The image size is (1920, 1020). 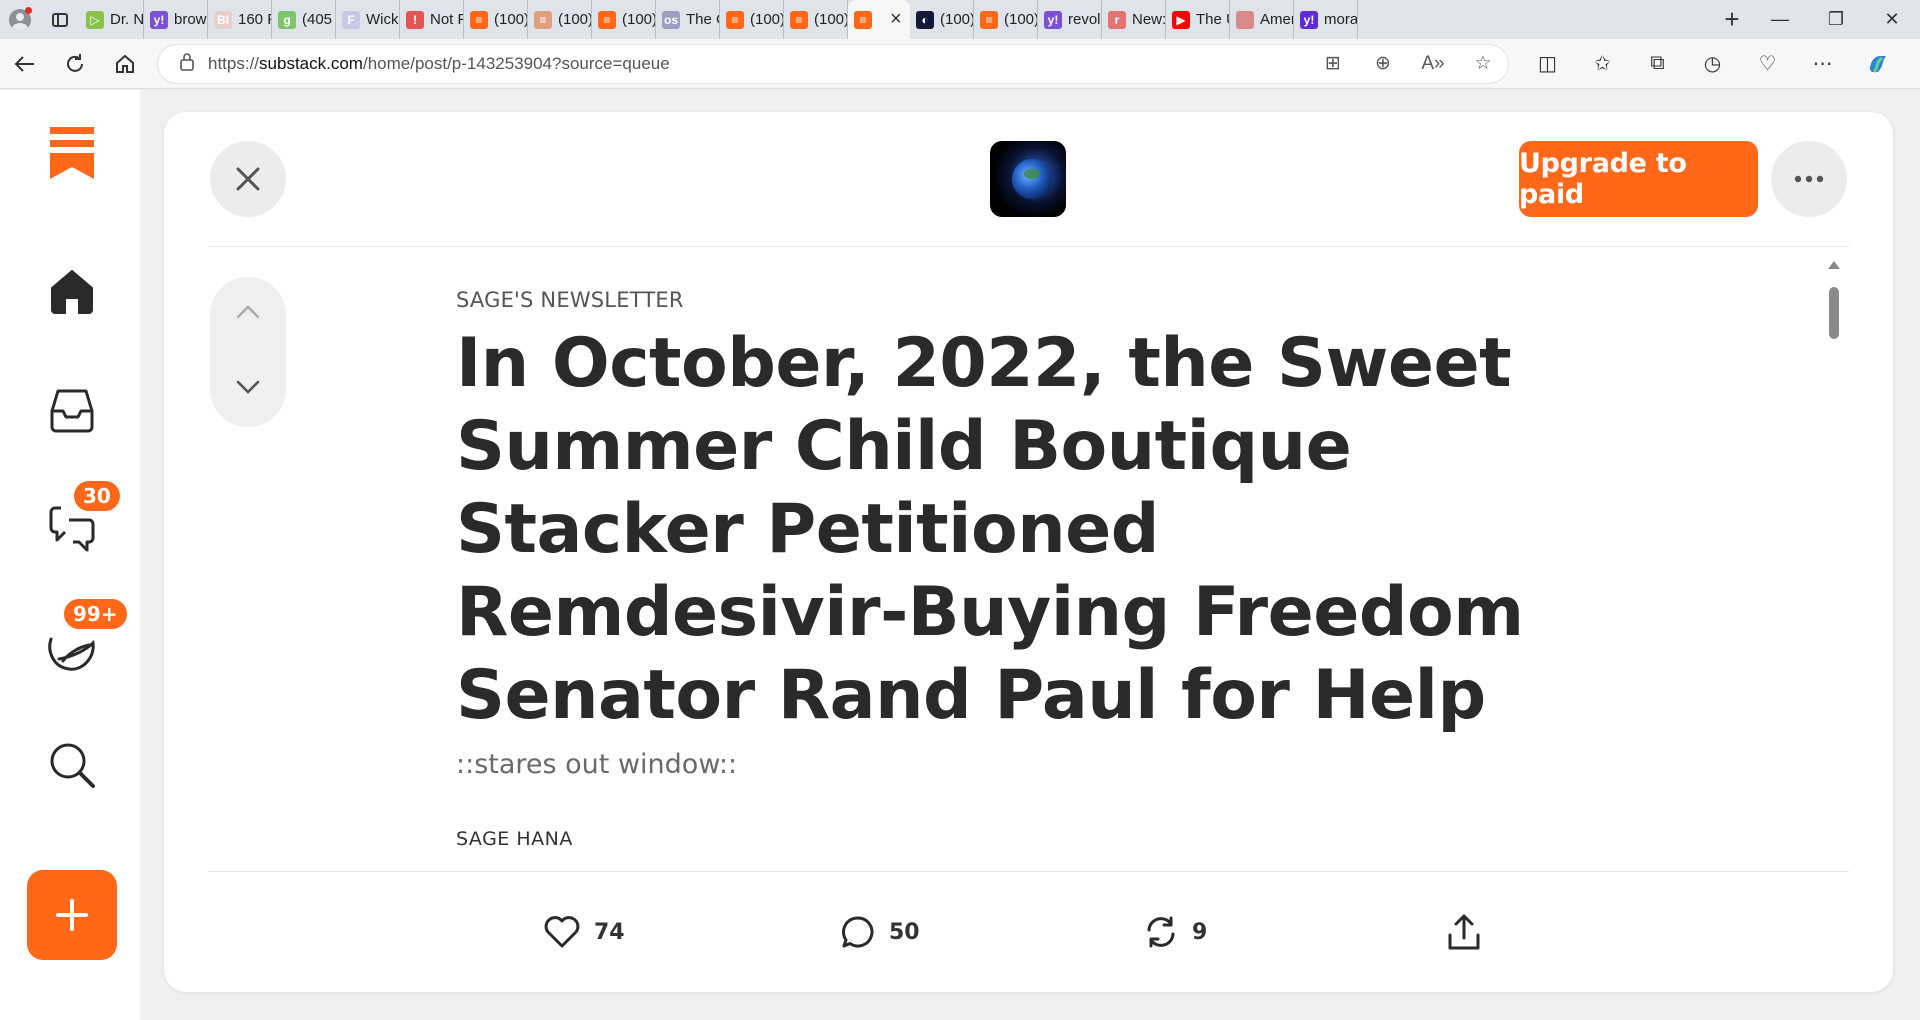 I want to click on split-screen-icon: ◫, so click(x=1547, y=64).